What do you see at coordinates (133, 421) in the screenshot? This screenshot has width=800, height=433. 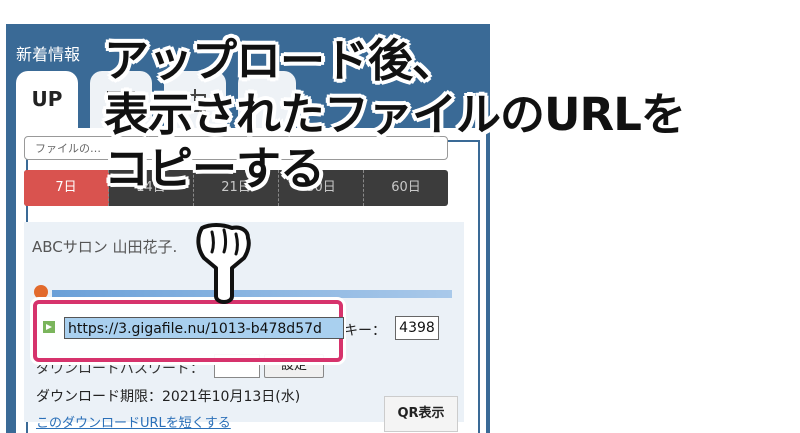 I see `shorten-url-link: このダウンロードURLを短くする` at bounding box center [133, 421].